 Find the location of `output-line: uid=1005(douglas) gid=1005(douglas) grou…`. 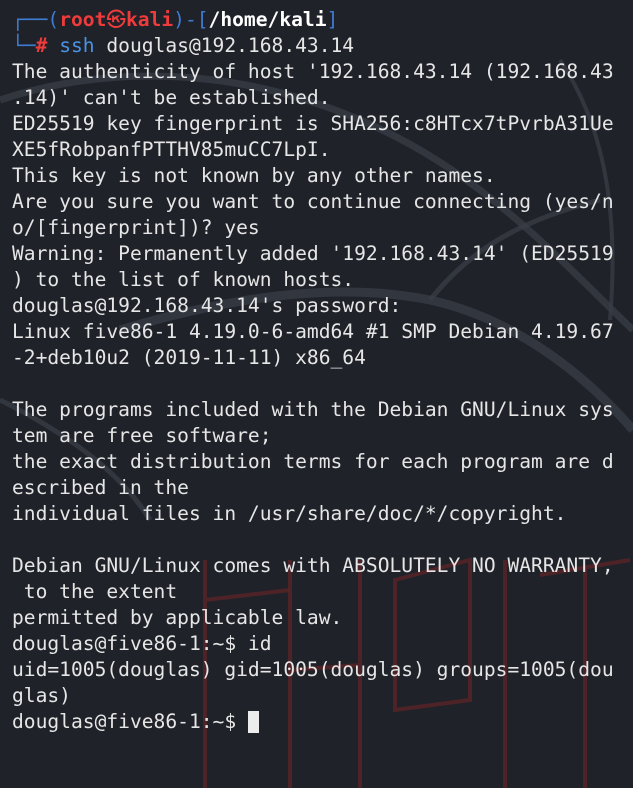

output-line: uid=1005(douglas) gid=1005(douglas) grou… is located at coordinates (313, 669).